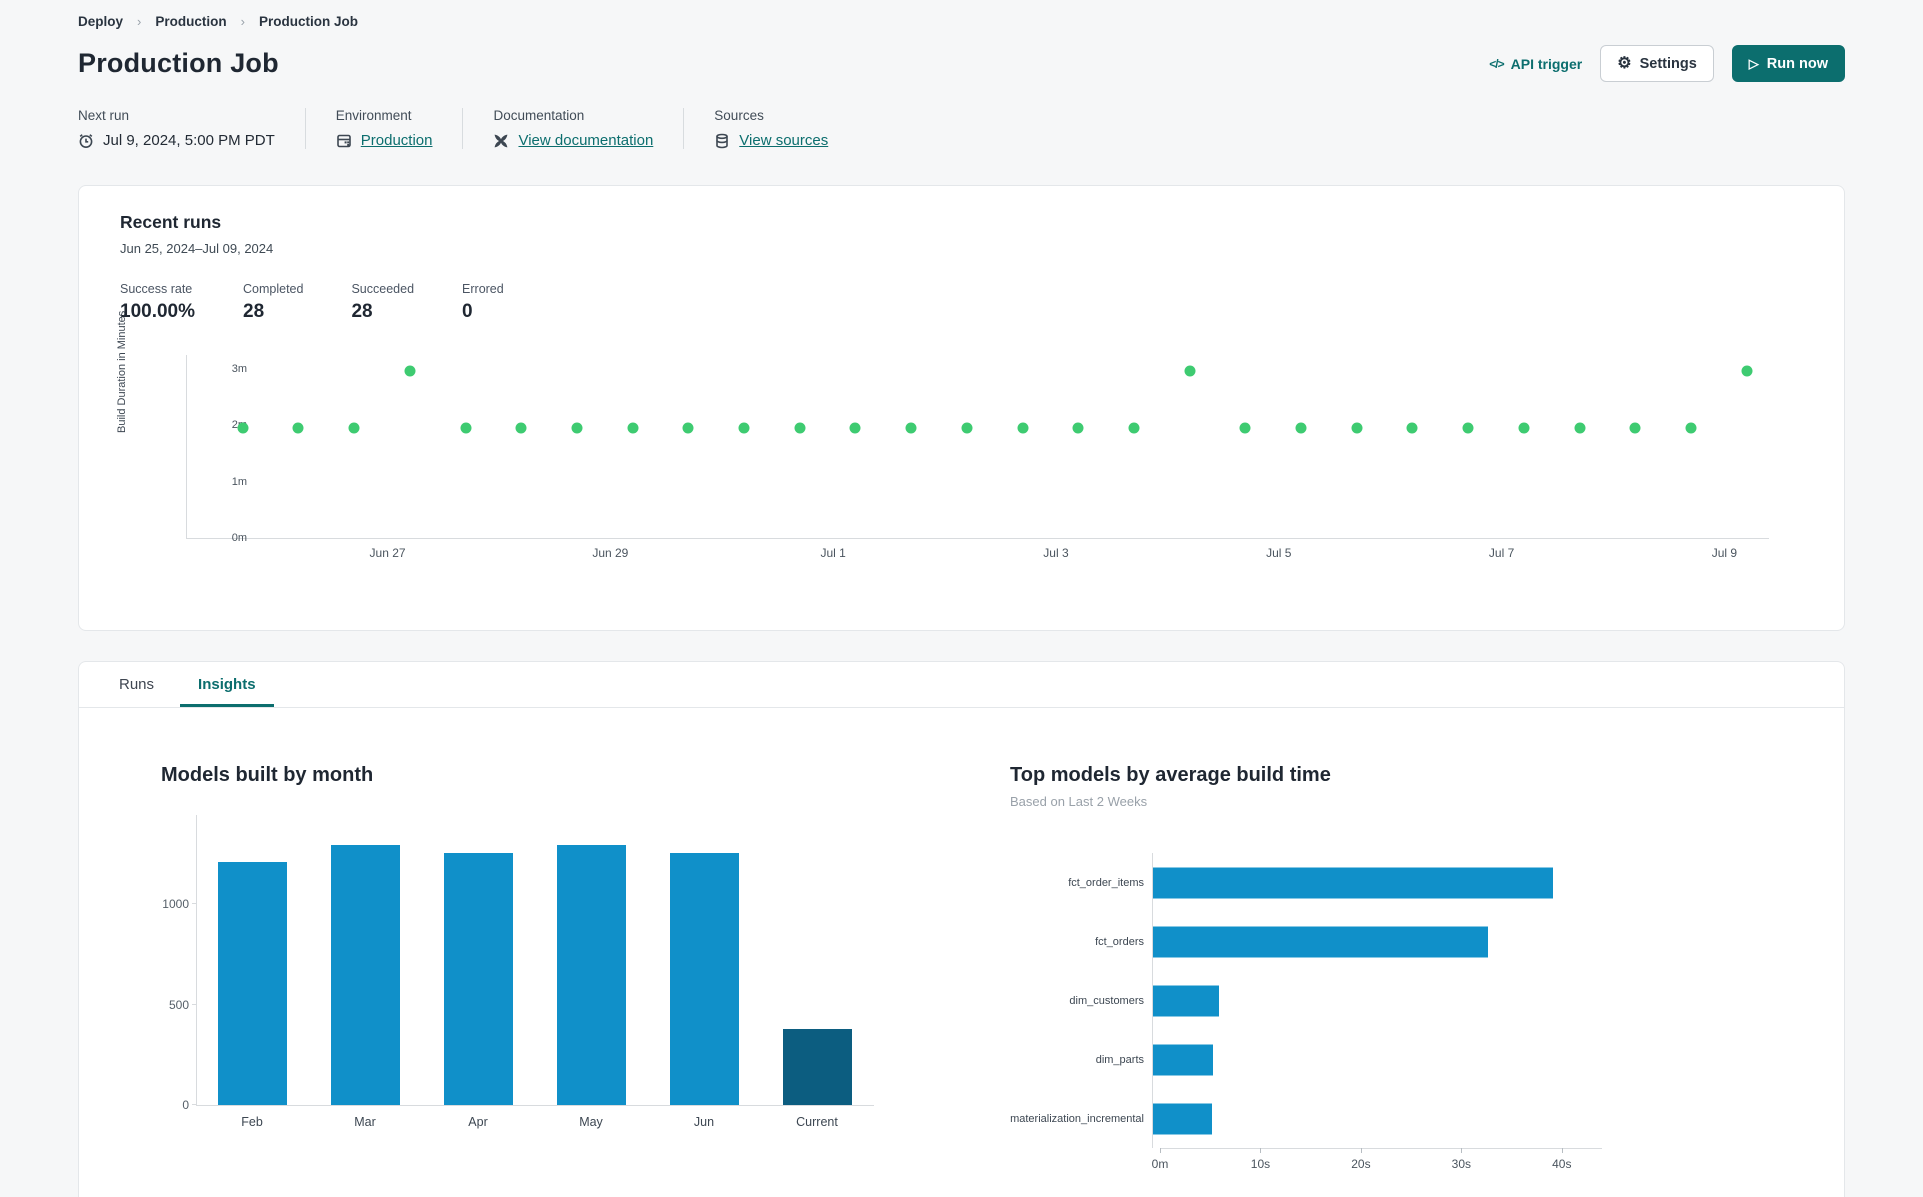  What do you see at coordinates (1461, 1164) in the screenshot?
I see `build-time-x-tick: 30s` at bounding box center [1461, 1164].